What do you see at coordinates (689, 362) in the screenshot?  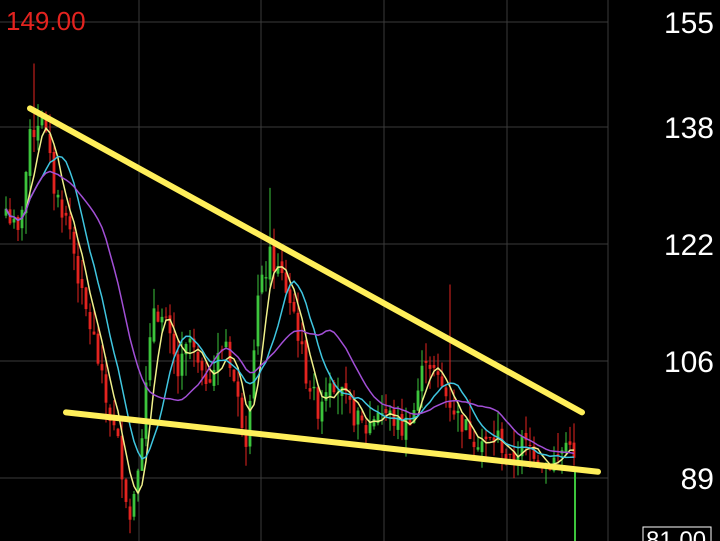 I see `y-tick-label: 106` at bounding box center [689, 362].